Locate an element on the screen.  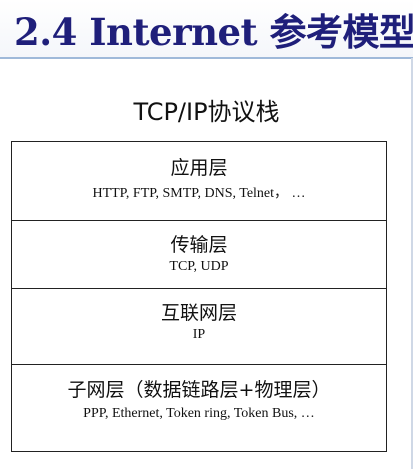
layer-name: 子网层（数据链路层+物理层） is located at coordinates (199, 390).